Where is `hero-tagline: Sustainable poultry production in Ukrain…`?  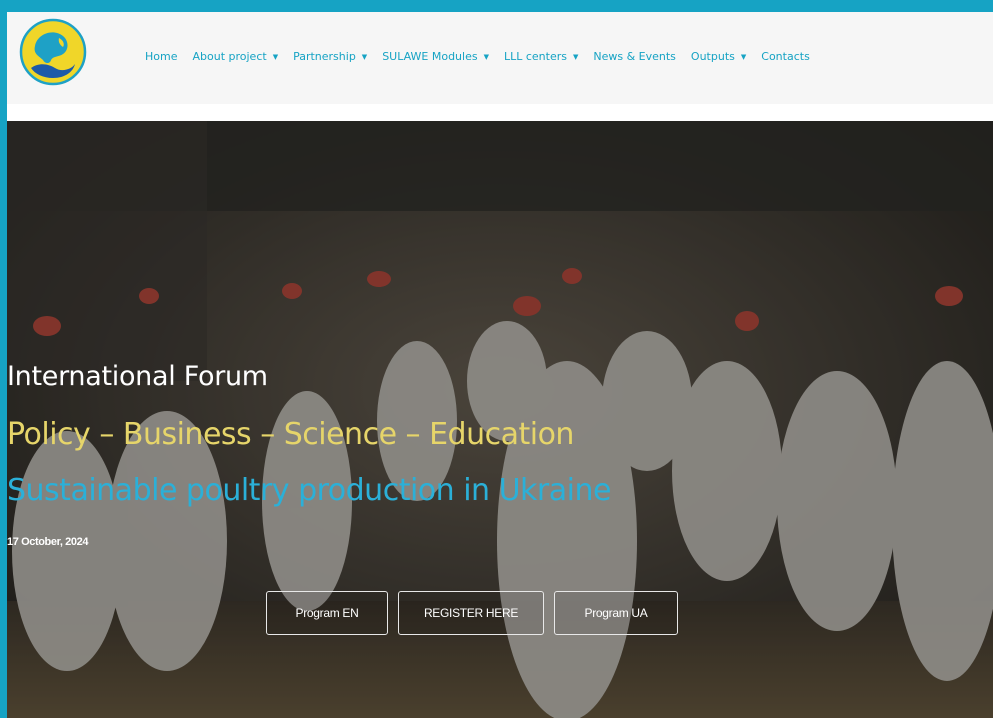 hero-tagline: Sustainable poultry production in Ukrain… is located at coordinates (309, 490).